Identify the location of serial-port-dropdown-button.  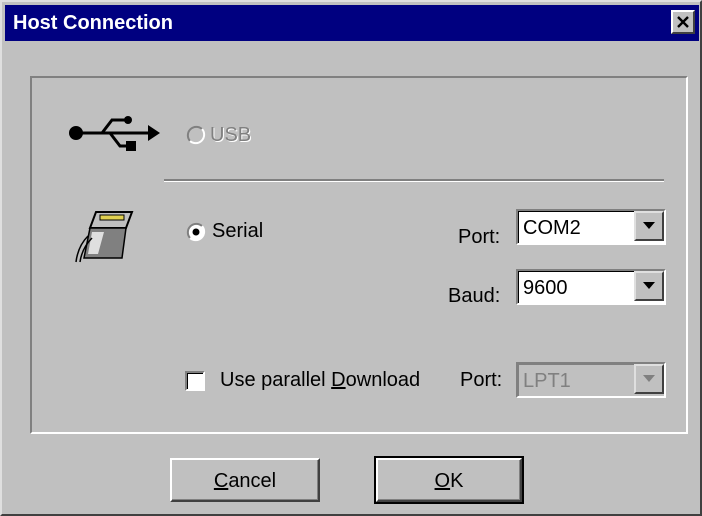
(649, 226).